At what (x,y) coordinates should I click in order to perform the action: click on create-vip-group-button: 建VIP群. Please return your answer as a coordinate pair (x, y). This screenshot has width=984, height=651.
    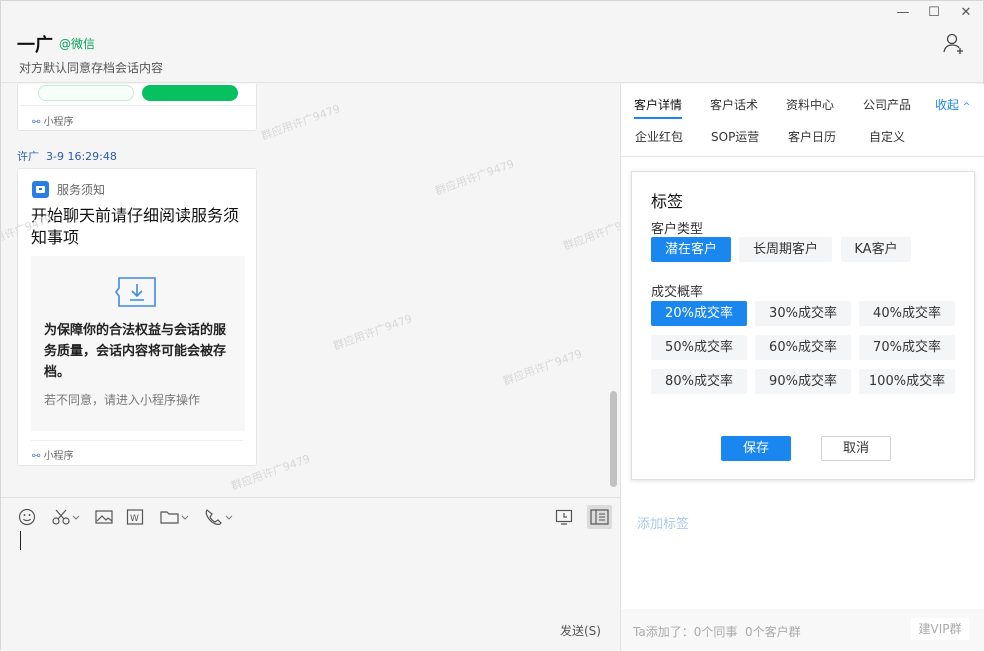
    Looking at the image, I should click on (940, 629).